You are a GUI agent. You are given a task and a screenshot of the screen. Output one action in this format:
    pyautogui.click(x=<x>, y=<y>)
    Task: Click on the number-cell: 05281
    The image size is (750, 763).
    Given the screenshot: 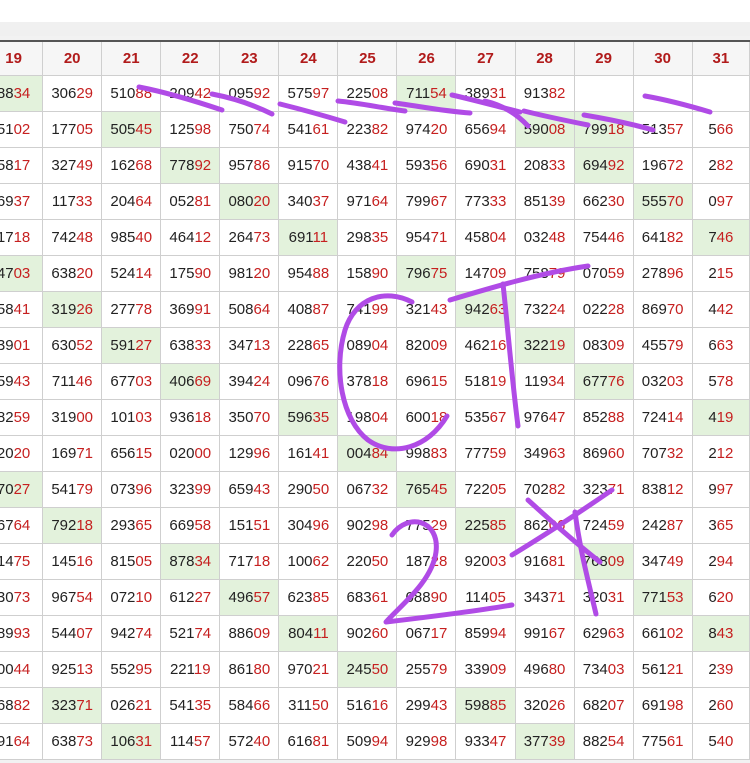 What is the action you would take?
    pyautogui.click(x=190, y=201)
    